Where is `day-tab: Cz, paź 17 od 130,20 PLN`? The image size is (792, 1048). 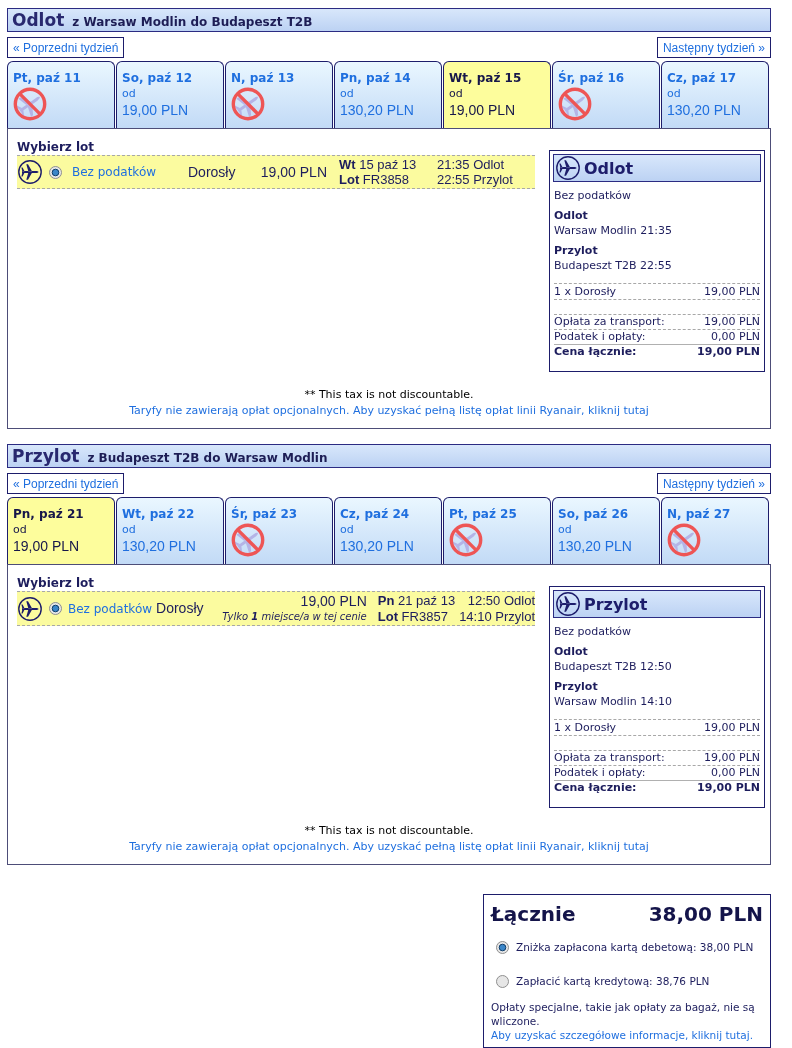
day-tab: Cz, paź 17 od 130,20 PLN is located at coordinates (715, 94).